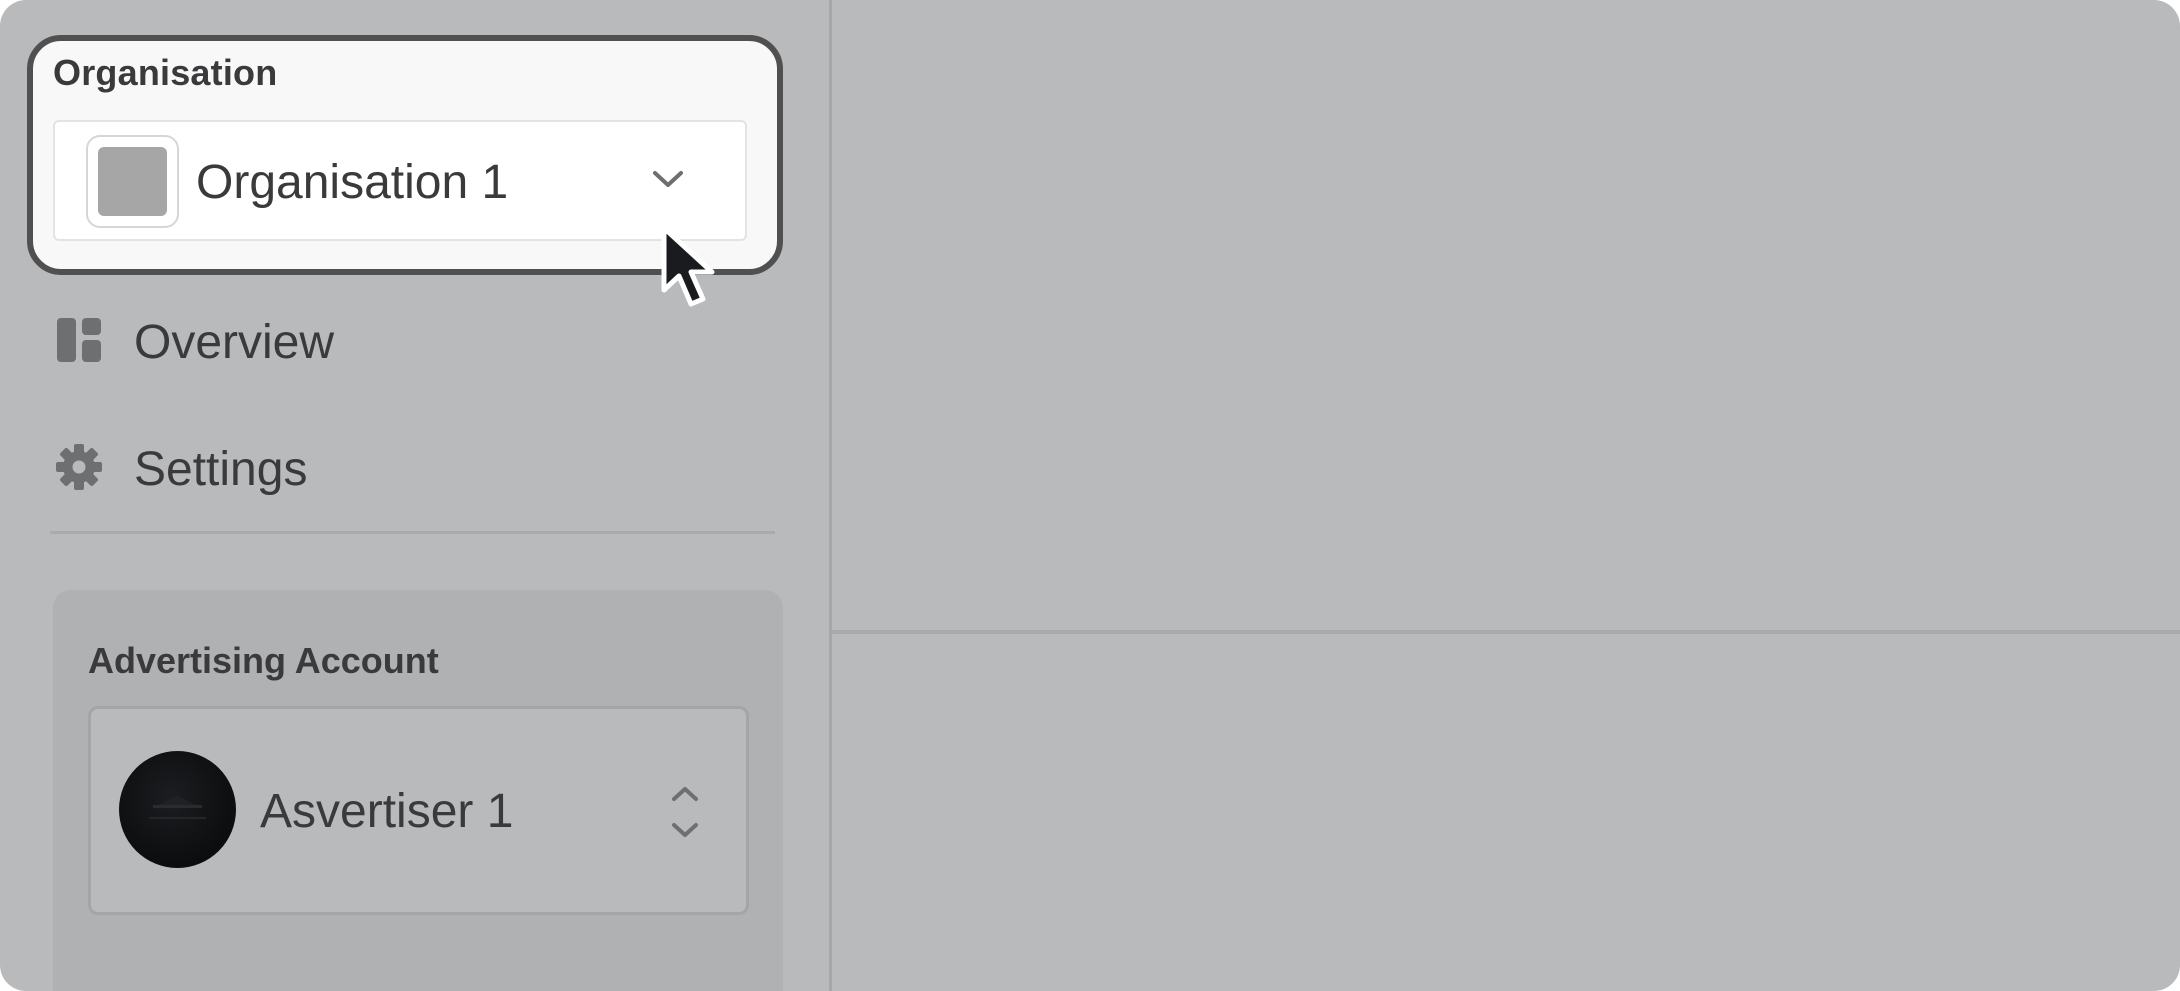 Image resolution: width=2180 pixels, height=991 pixels. What do you see at coordinates (79, 340) in the screenshot?
I see `dashboard-icon` at bounding box center [79, 340].